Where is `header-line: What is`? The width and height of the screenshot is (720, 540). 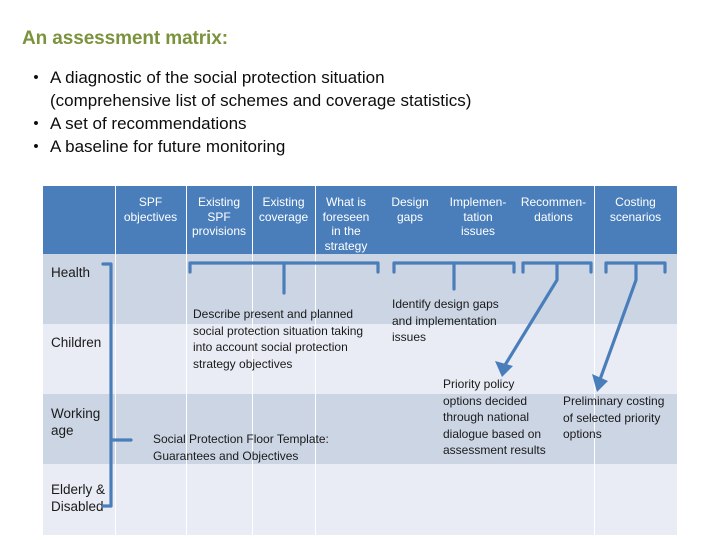
header-line: What is is located at coordinates (345, 202).